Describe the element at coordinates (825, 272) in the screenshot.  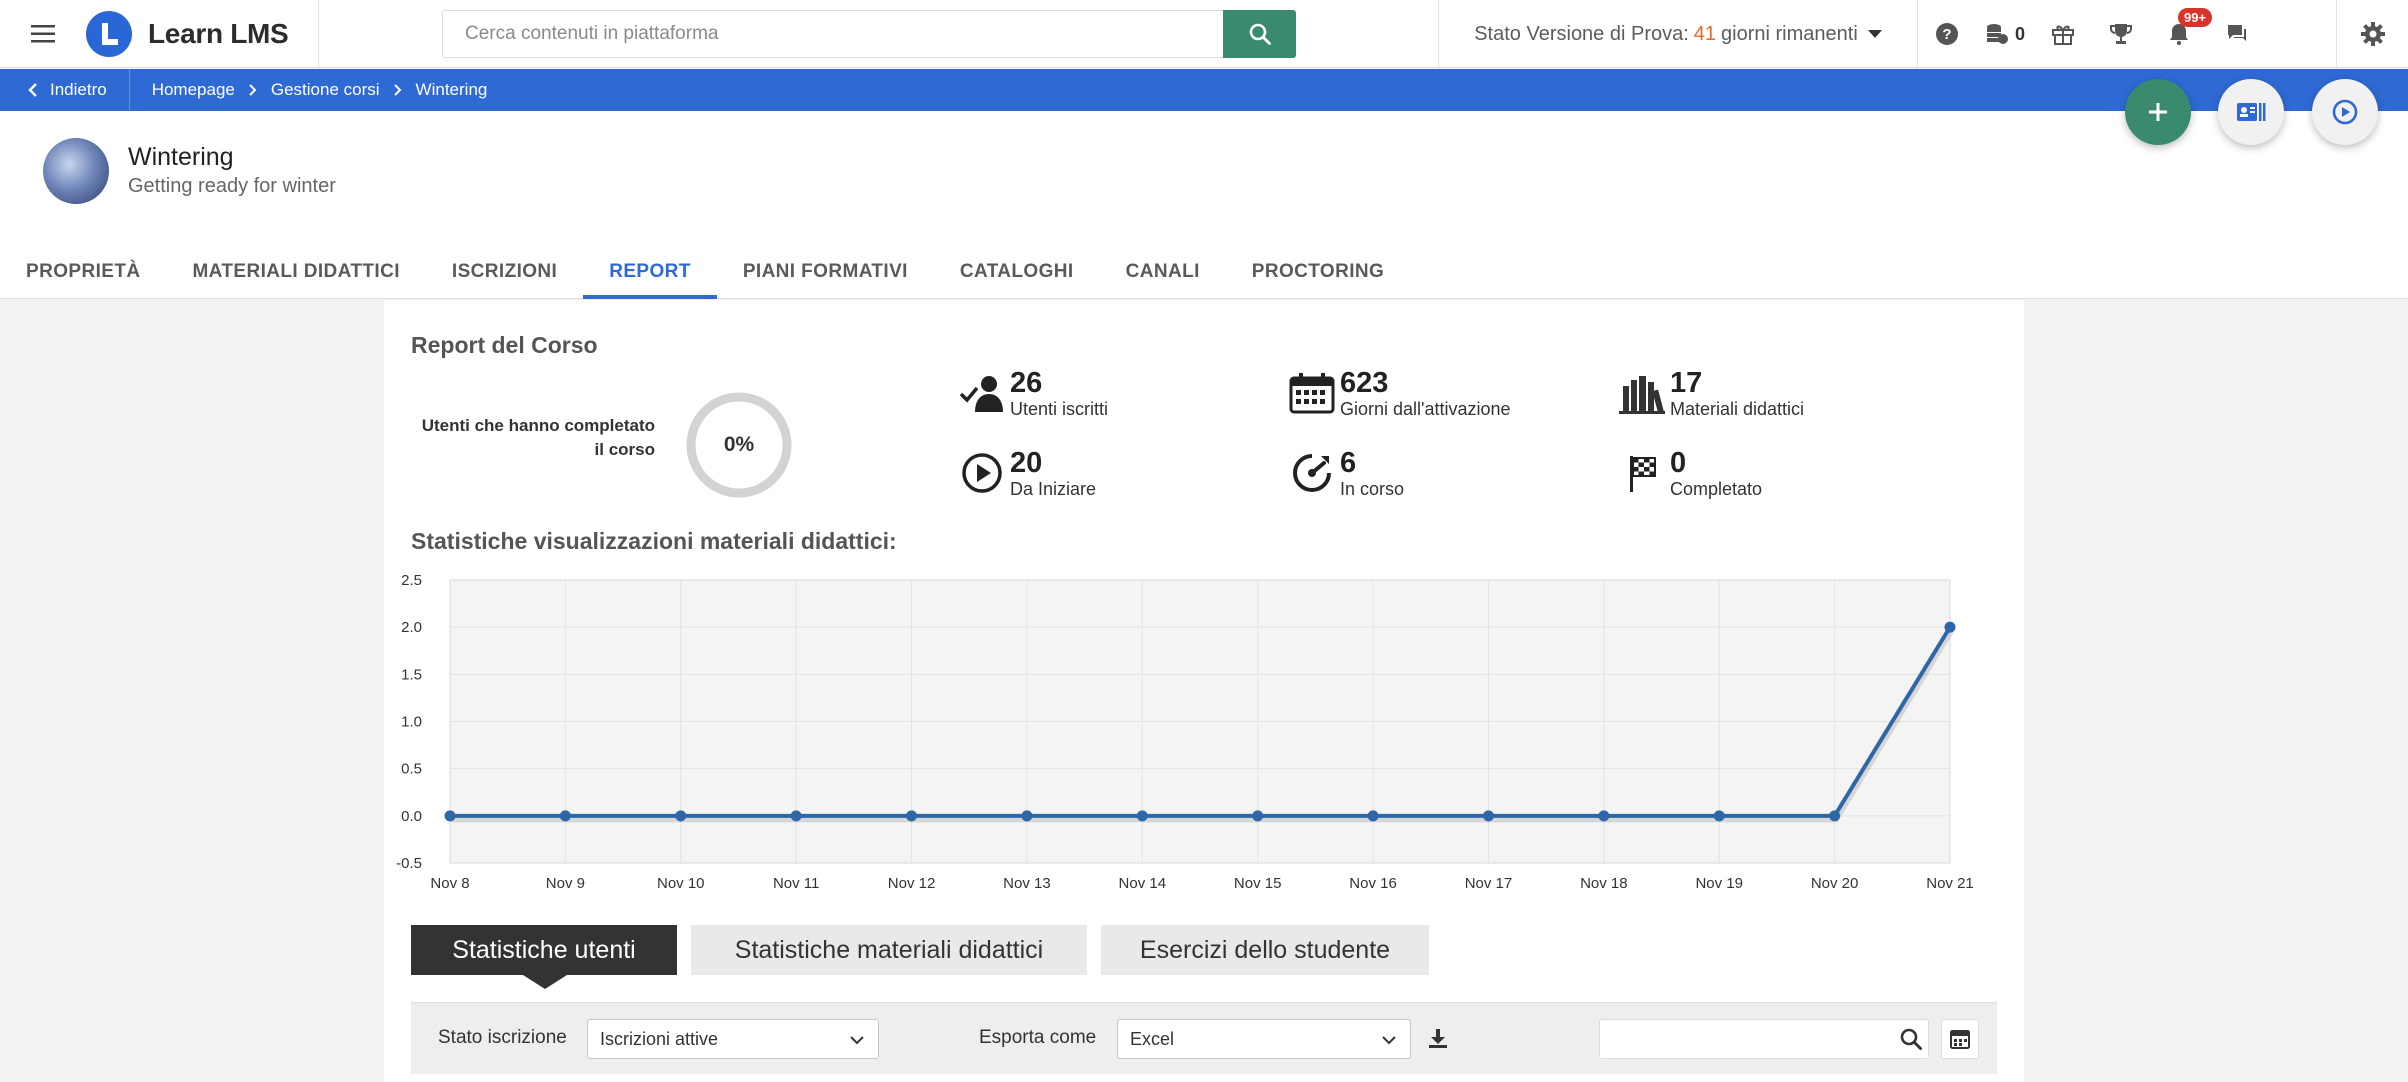
I see `tab-learning-plans: PIANI FORMATIVI` at that location.